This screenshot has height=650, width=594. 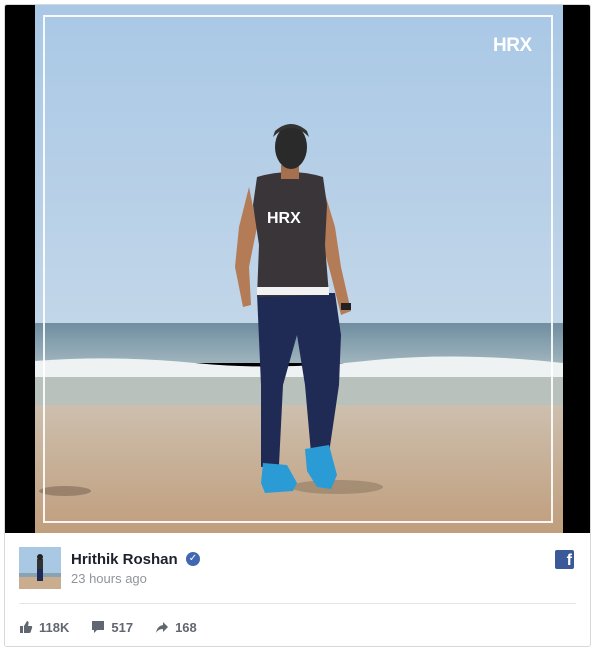 What do you see at coordinates (162, 627) in the screenshot?
I see `share-arrow-icon` at bounding box center [162, 627].